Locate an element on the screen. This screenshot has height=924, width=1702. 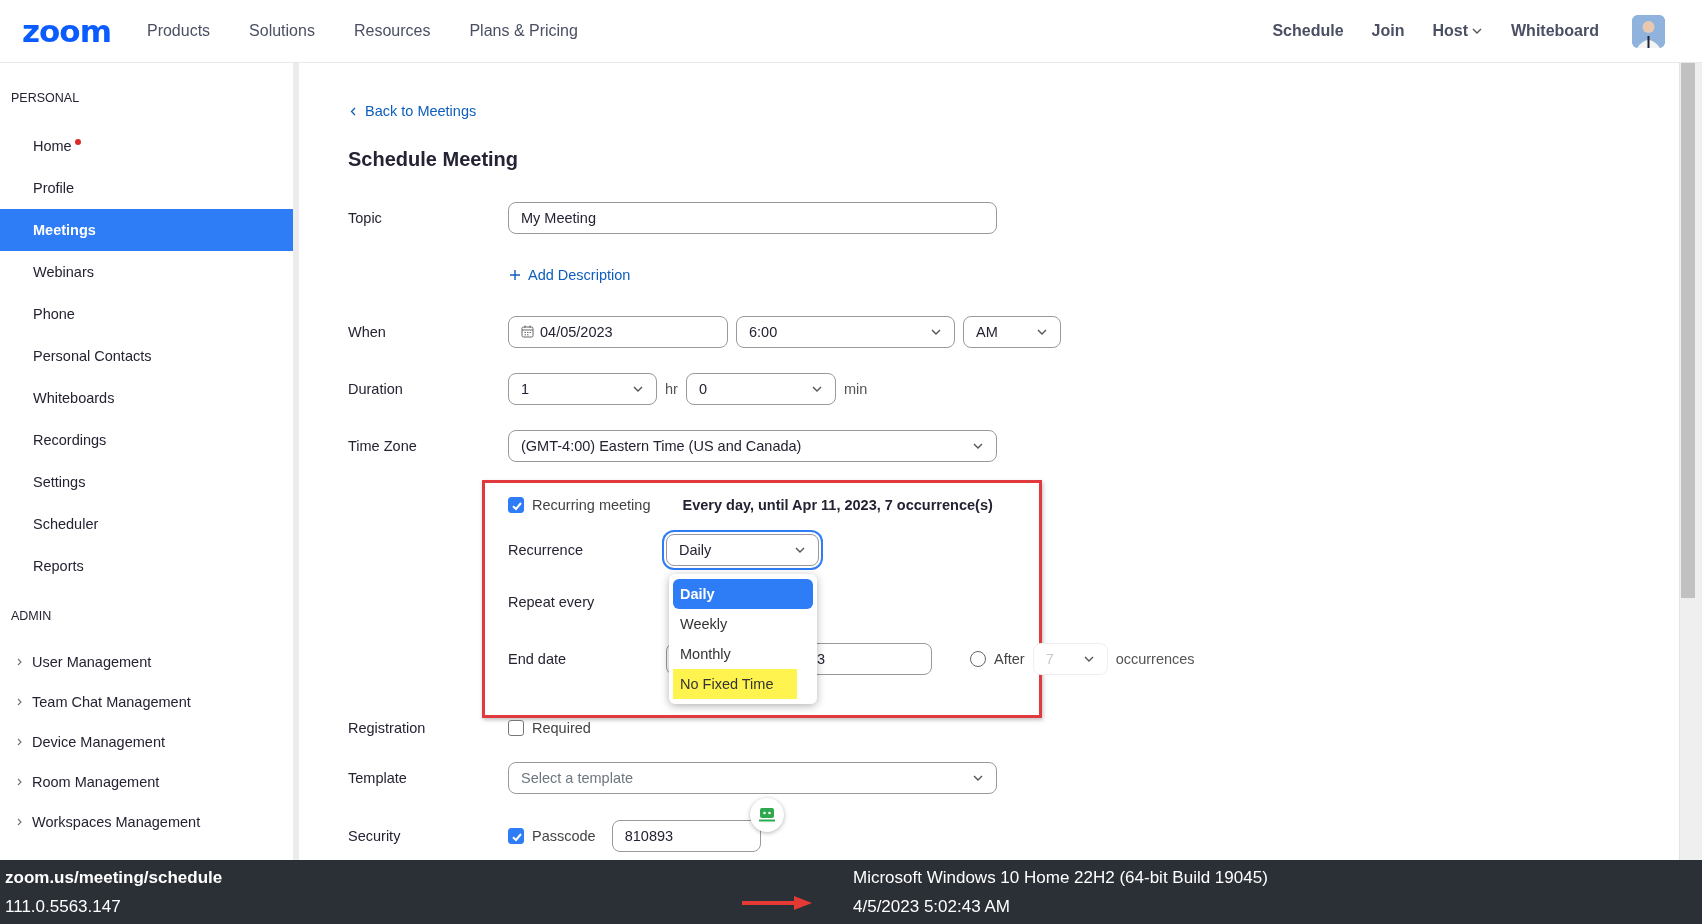
nav-link: Host is located at coordinates (1457, 31).